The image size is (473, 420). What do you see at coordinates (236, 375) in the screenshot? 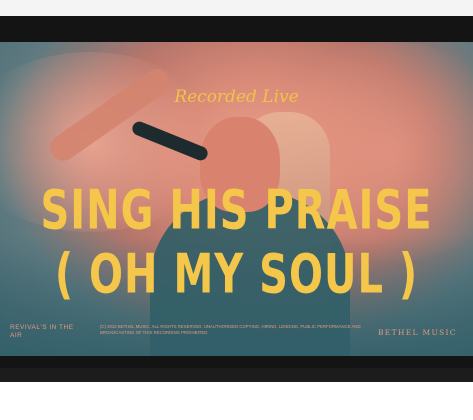
I see `player-bottom-bar` at bounding box center [236, 375].